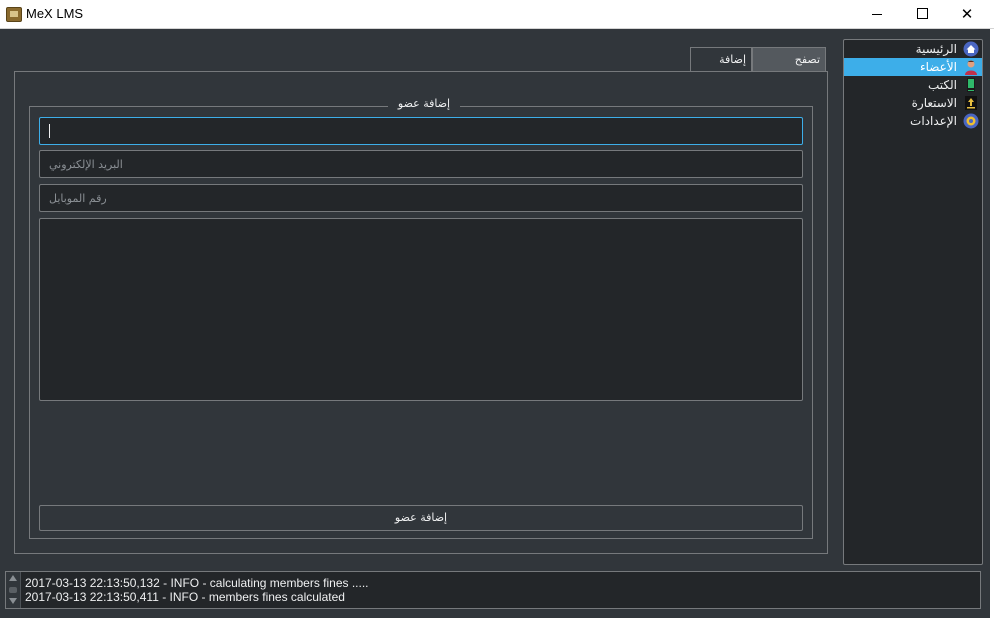 Image resolution: width=994 pixels, height=618 pixels. I want to click on email-placeholder: البريد الإلكتروني, so click(86, 164).